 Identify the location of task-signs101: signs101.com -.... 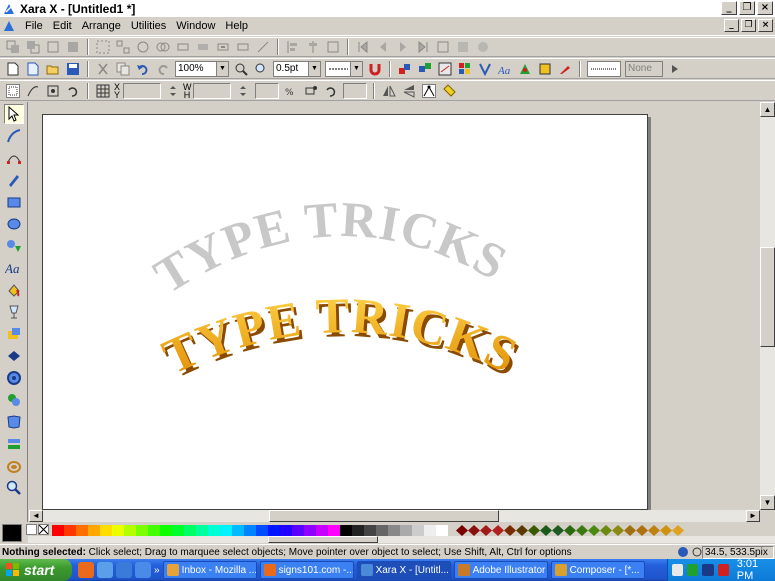
(306, 570).